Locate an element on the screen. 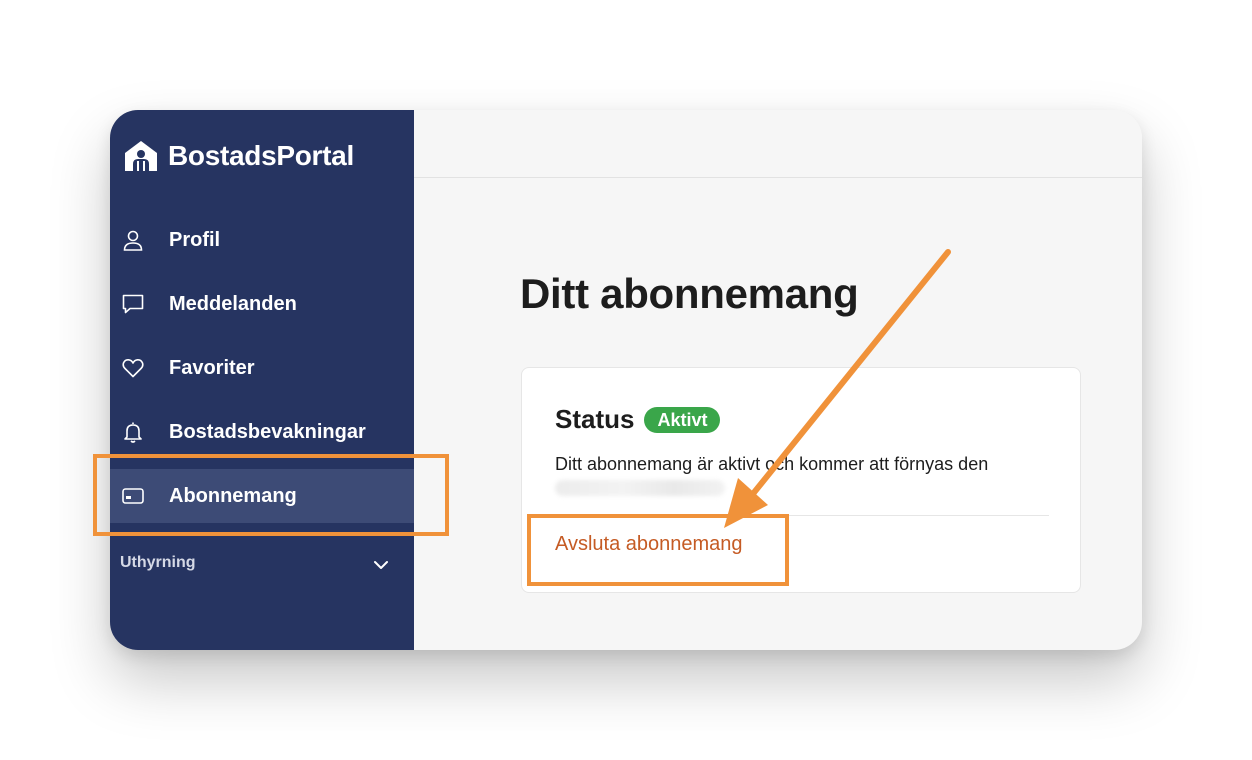  heart-icon is located at coordinates (133, 368).